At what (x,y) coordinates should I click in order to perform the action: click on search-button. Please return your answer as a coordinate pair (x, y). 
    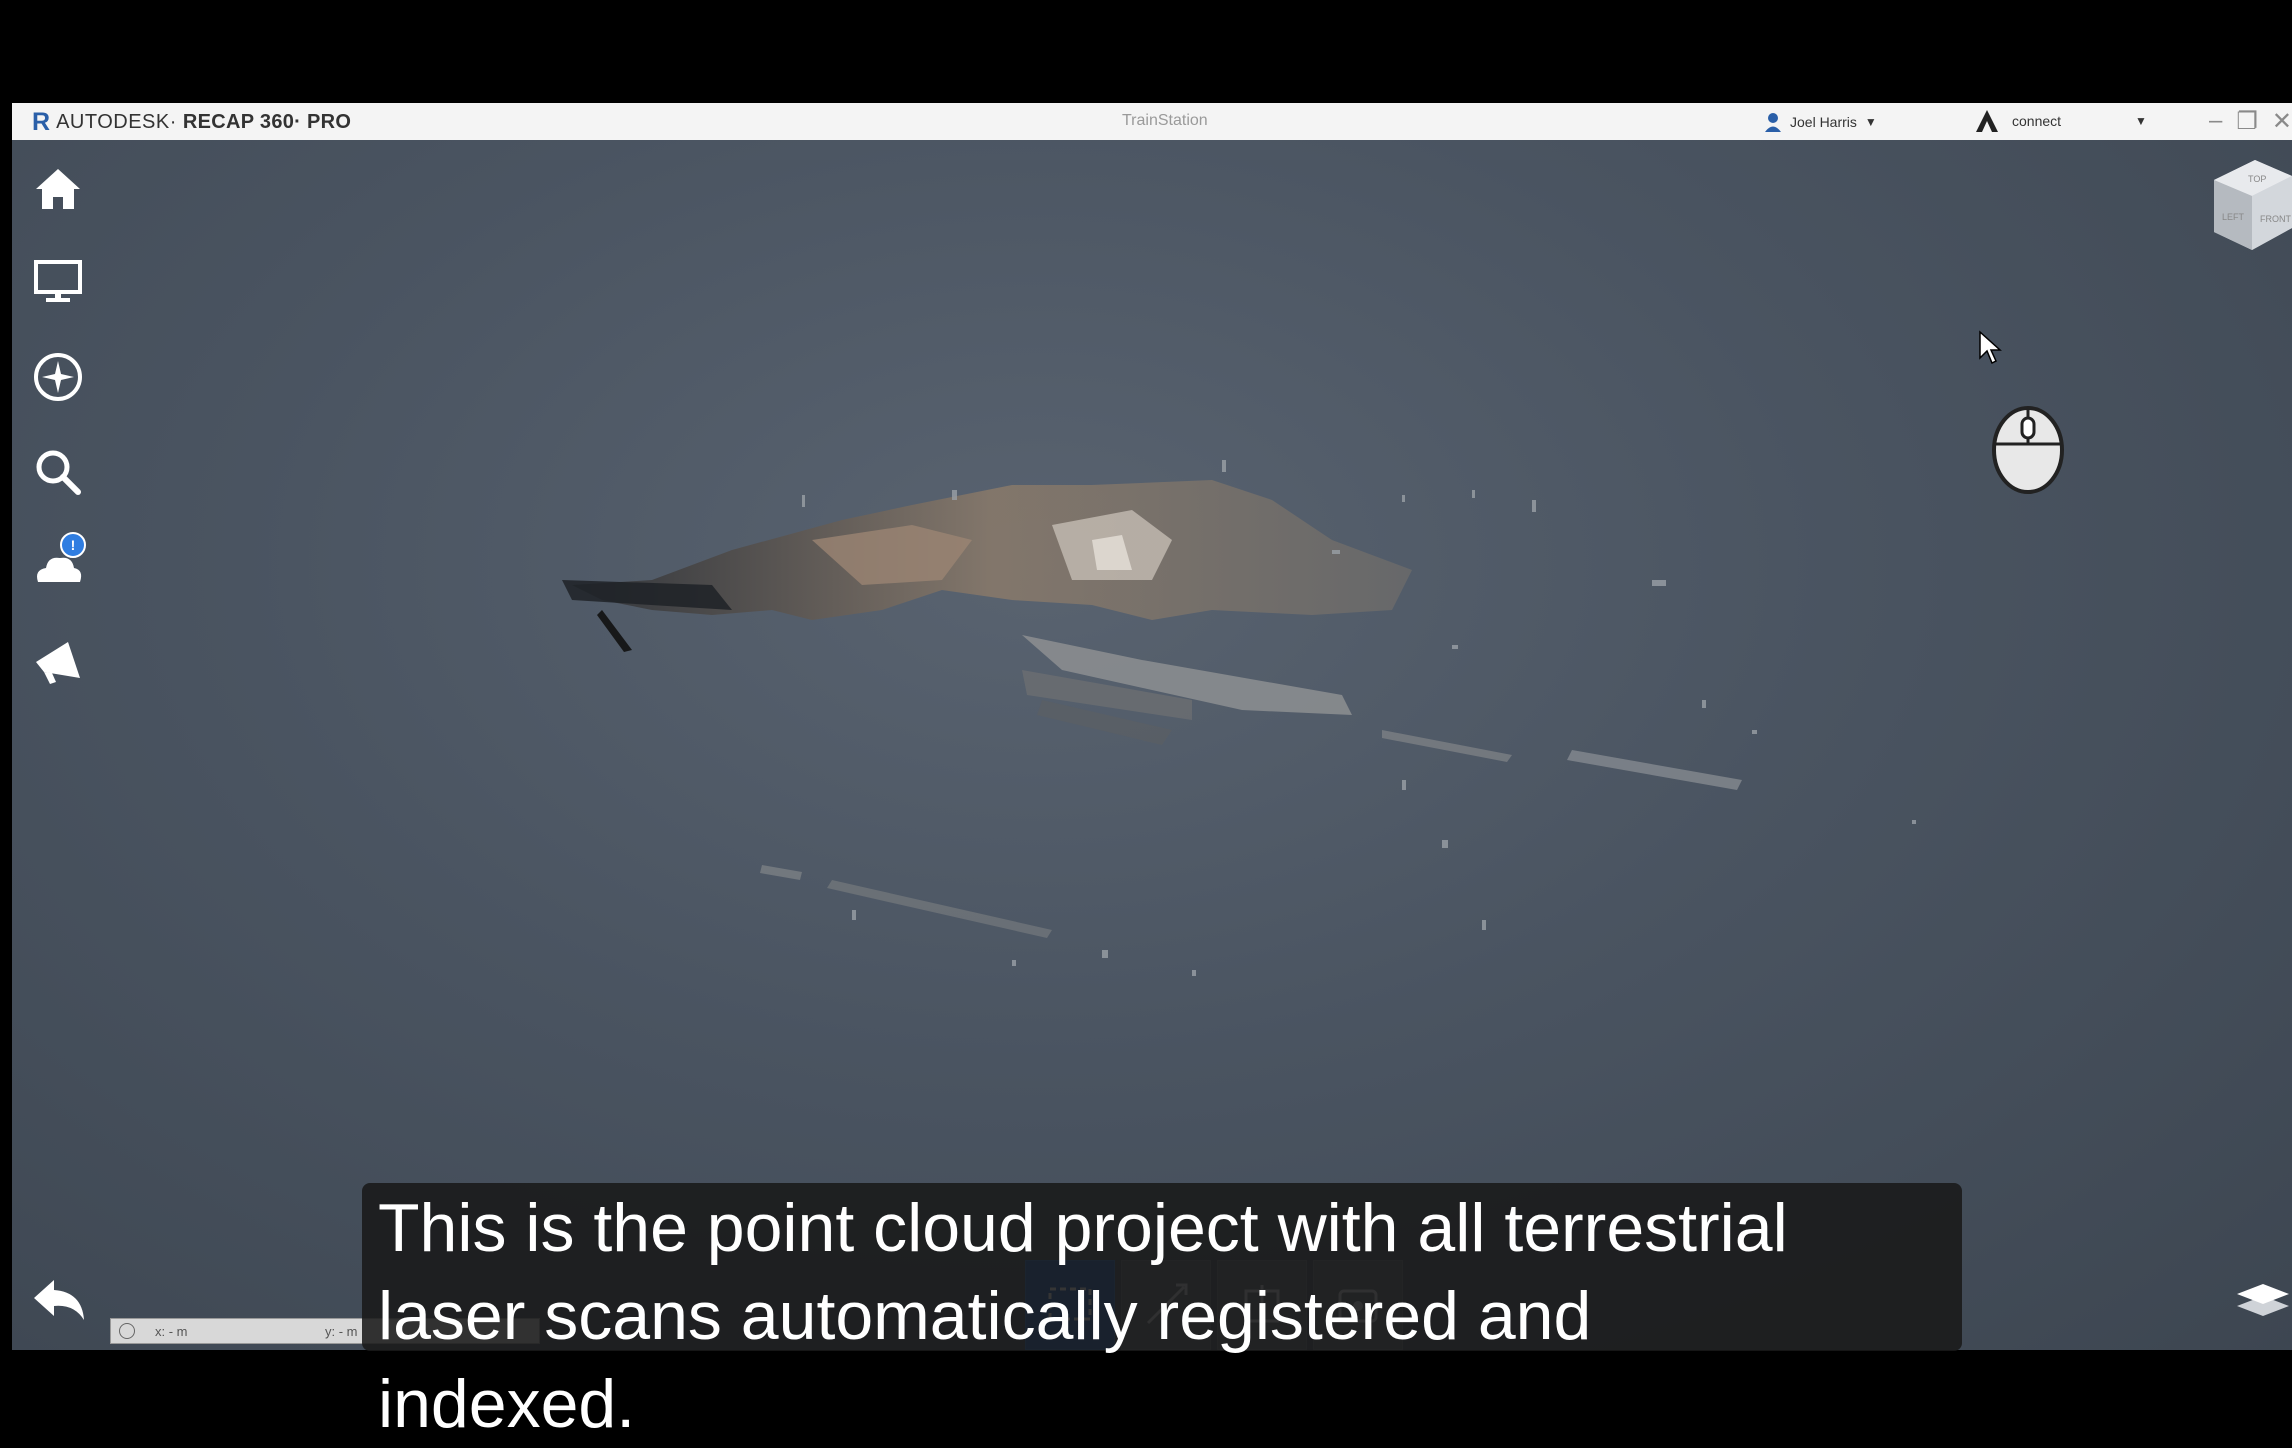
    Looking at the image, I should click on (58, 472).